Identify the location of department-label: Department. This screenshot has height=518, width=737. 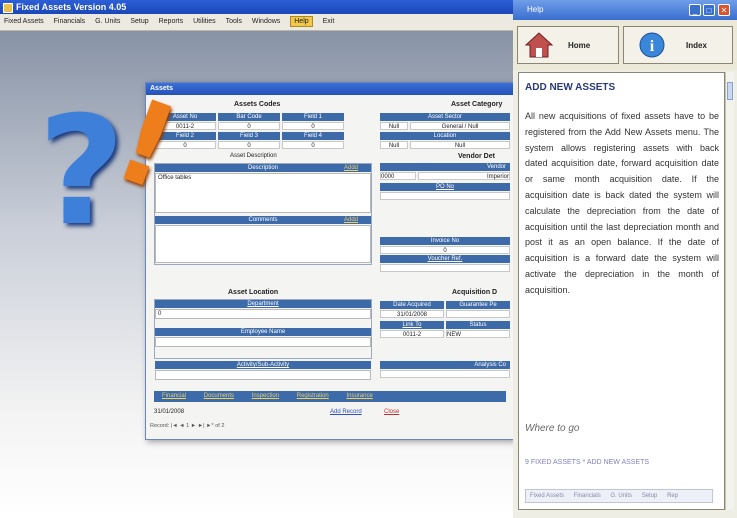
(262, 304).